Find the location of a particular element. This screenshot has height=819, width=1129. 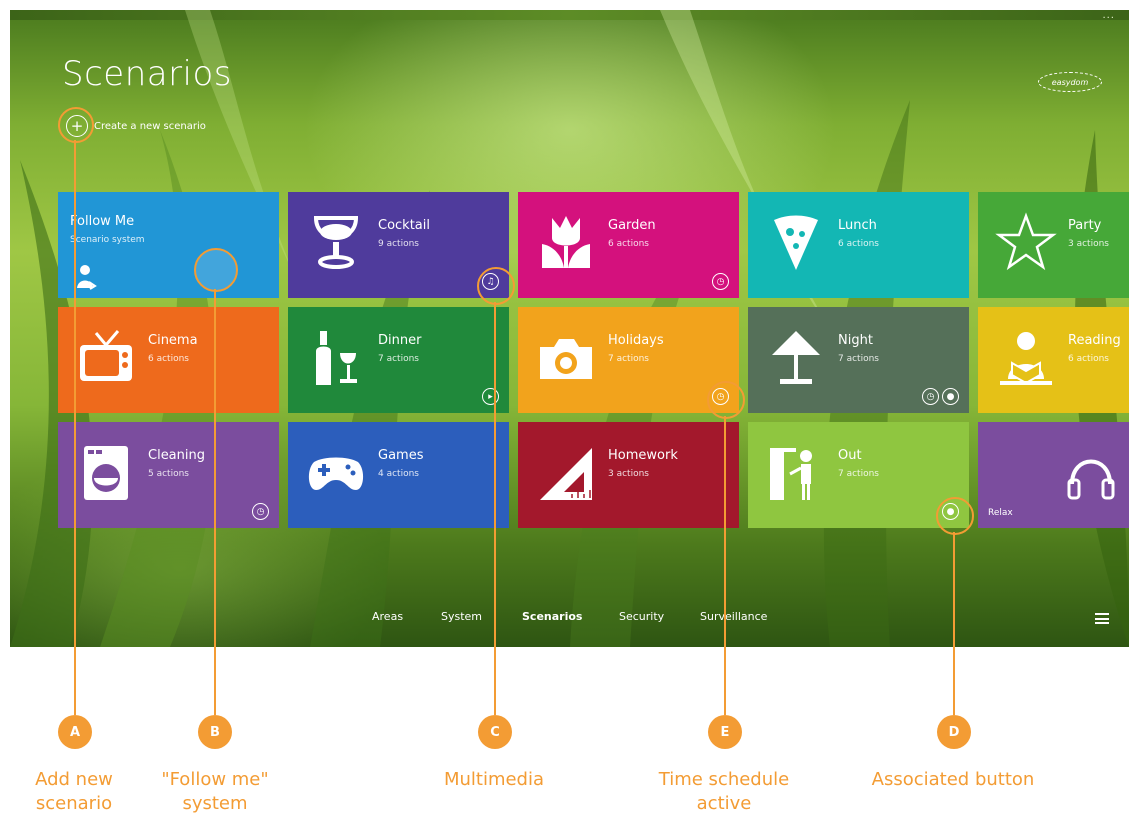

headphones-icon is located at coordinates (1091, 479).